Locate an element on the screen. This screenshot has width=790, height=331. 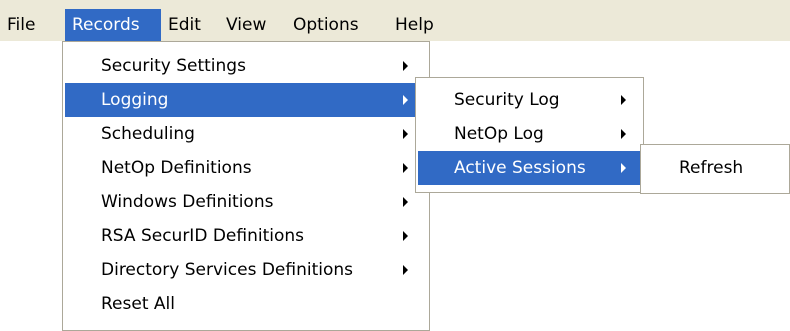
menu-item-label: NetOp Log is located at coordinates (499, 134).